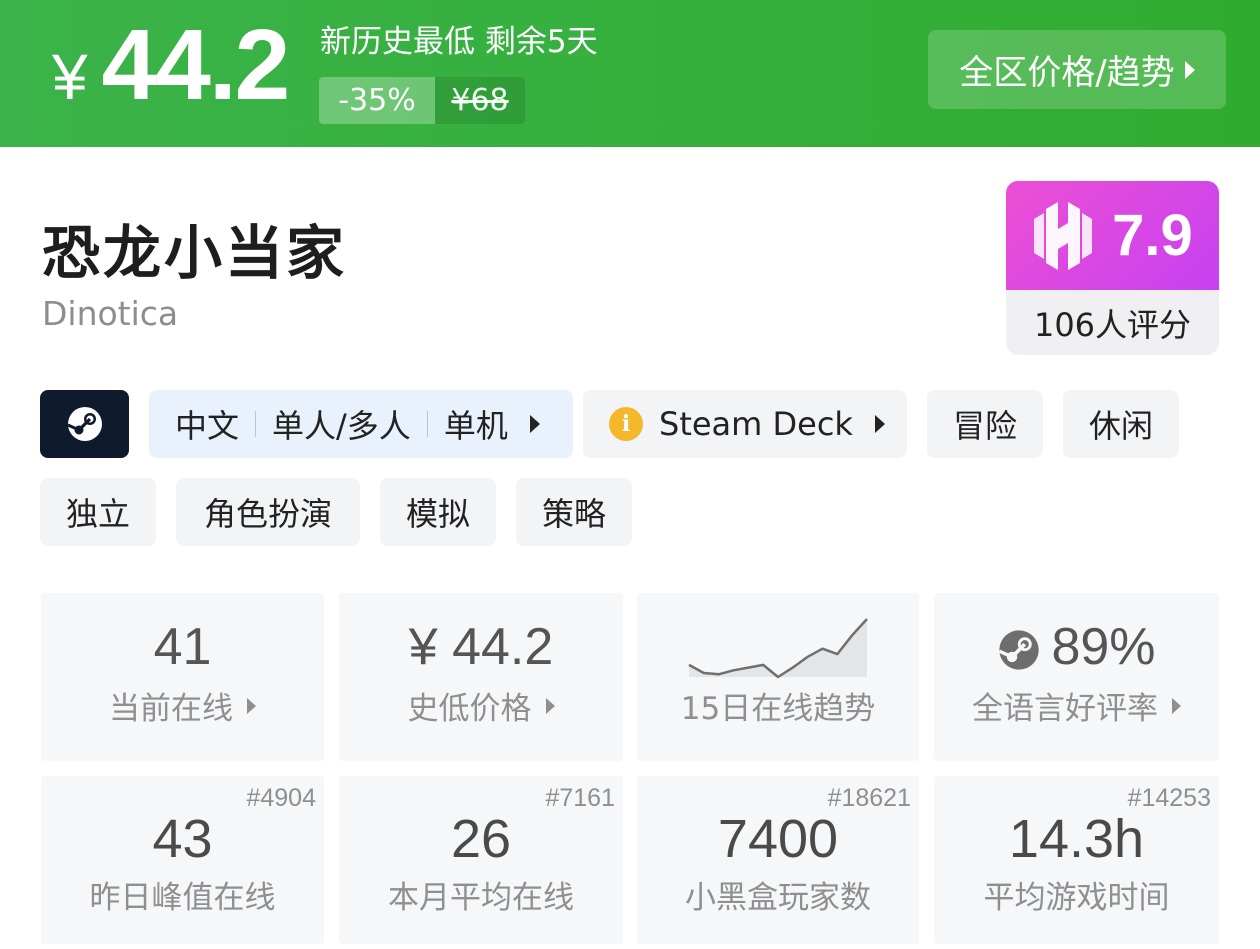 This screenshot has width=1260, height=949. I want to click on stat-label: 小黑盒玩家数, so click(778, 898).